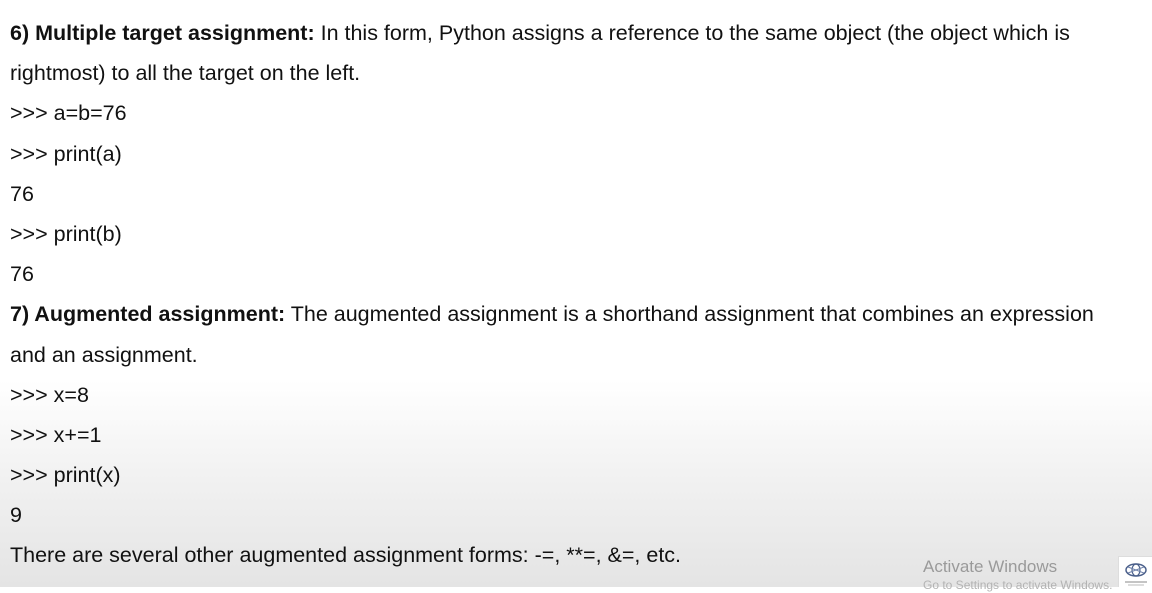  What do you see at coordinates (56, 434) in the screenshot?
I see `code-line: >>> x+=1` at bounding box center [56, 434].